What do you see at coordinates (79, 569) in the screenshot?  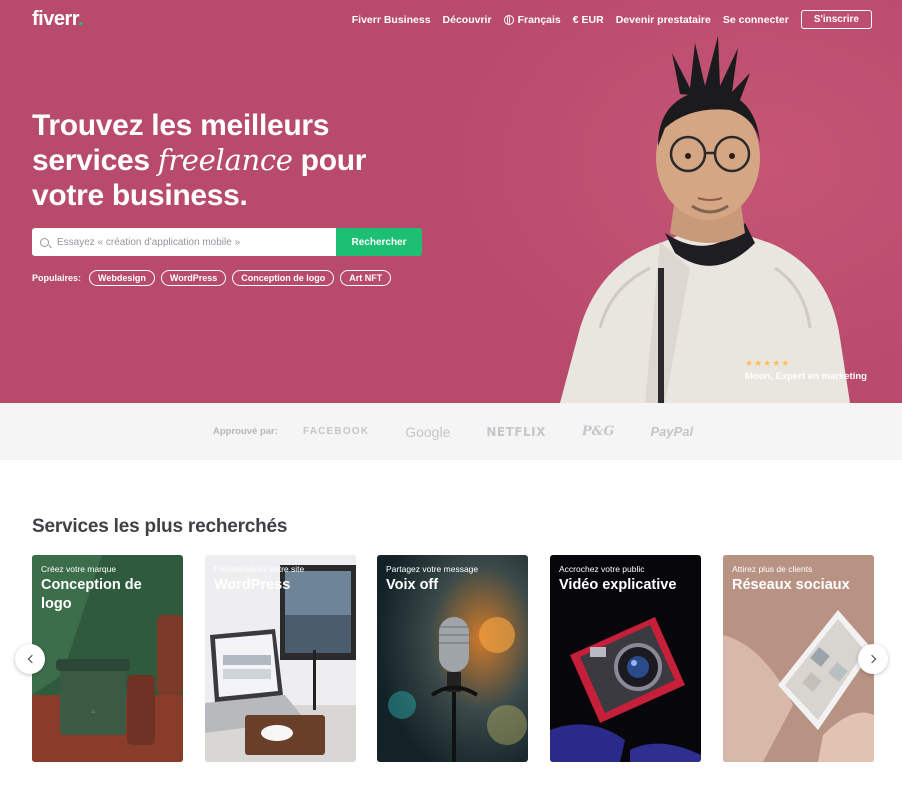 I see `card-subtitle: Créez votre marque` at bounding box center [79, 569].